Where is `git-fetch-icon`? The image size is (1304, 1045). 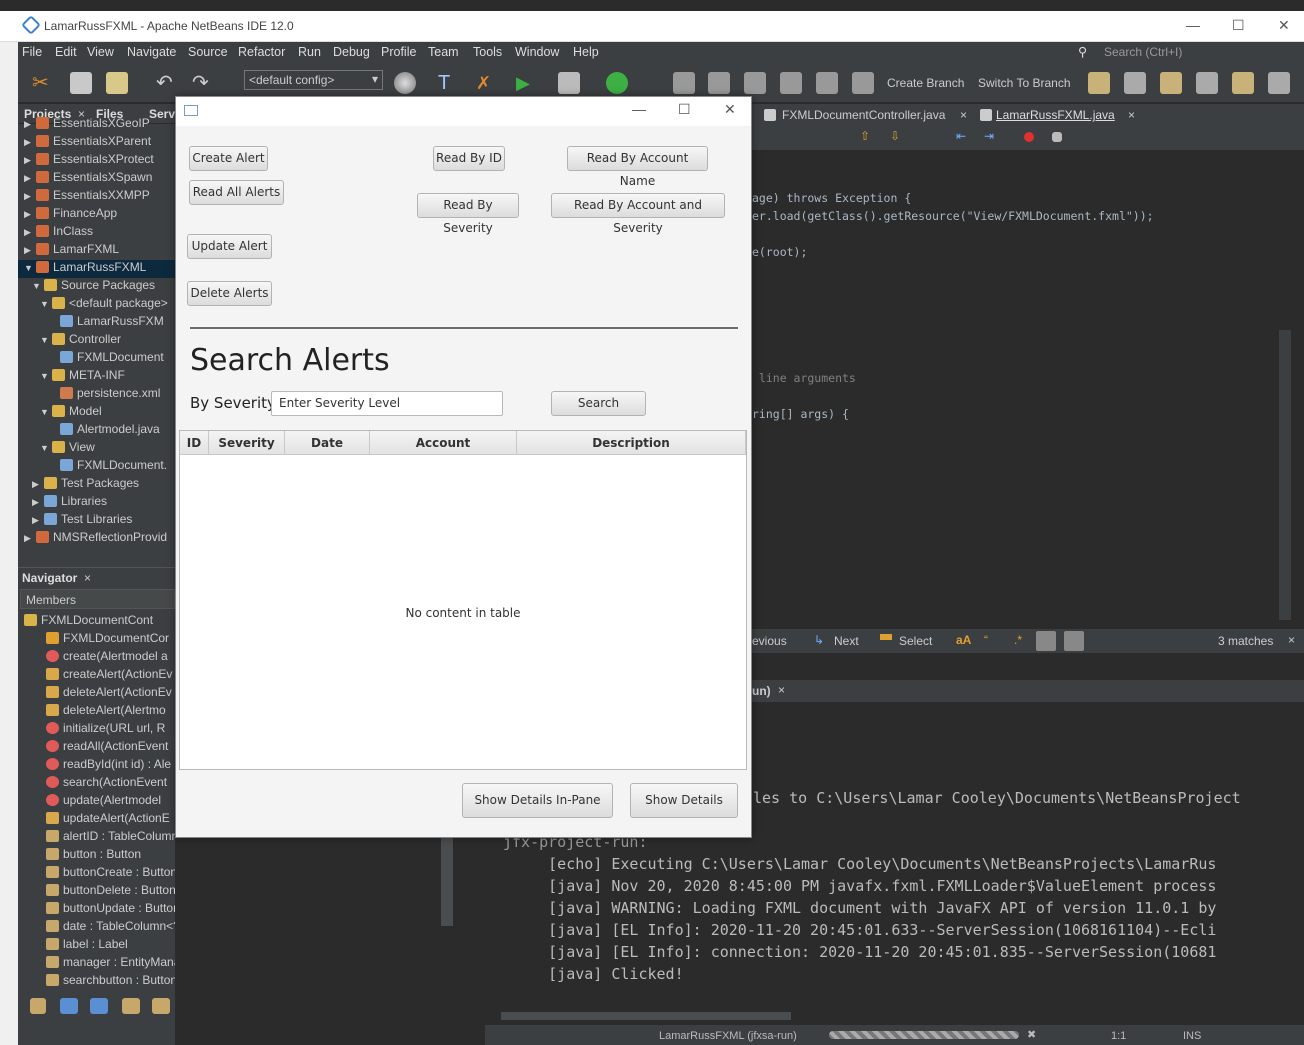
git-fetch-icon is located at coordinates (1099, 83).